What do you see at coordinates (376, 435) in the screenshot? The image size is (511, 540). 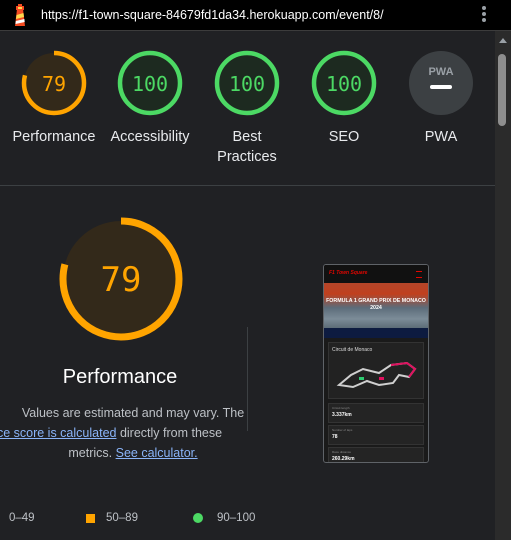 I see `thumb-stat: Number of laps 78` at bounding box center [376, 435].